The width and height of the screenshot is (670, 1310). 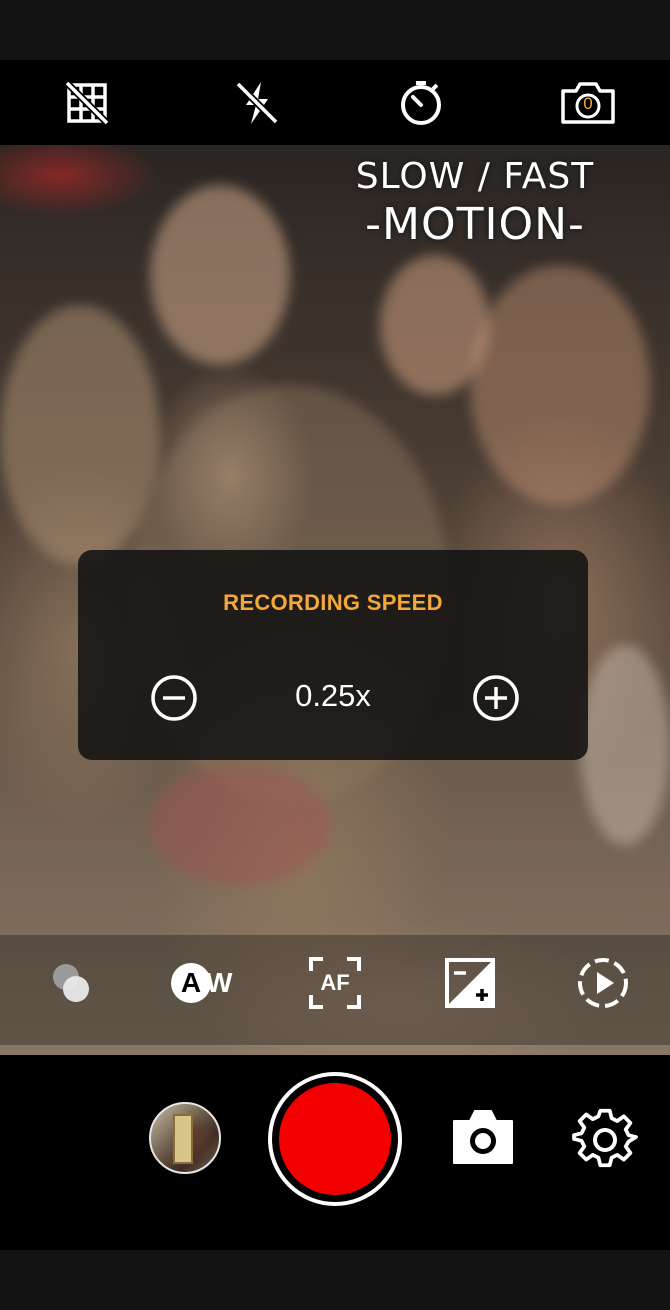 What do you see at coordinates (603, 983) in the screenshot?
I see `playback-speed-icon` at bounding box center [603, 983].